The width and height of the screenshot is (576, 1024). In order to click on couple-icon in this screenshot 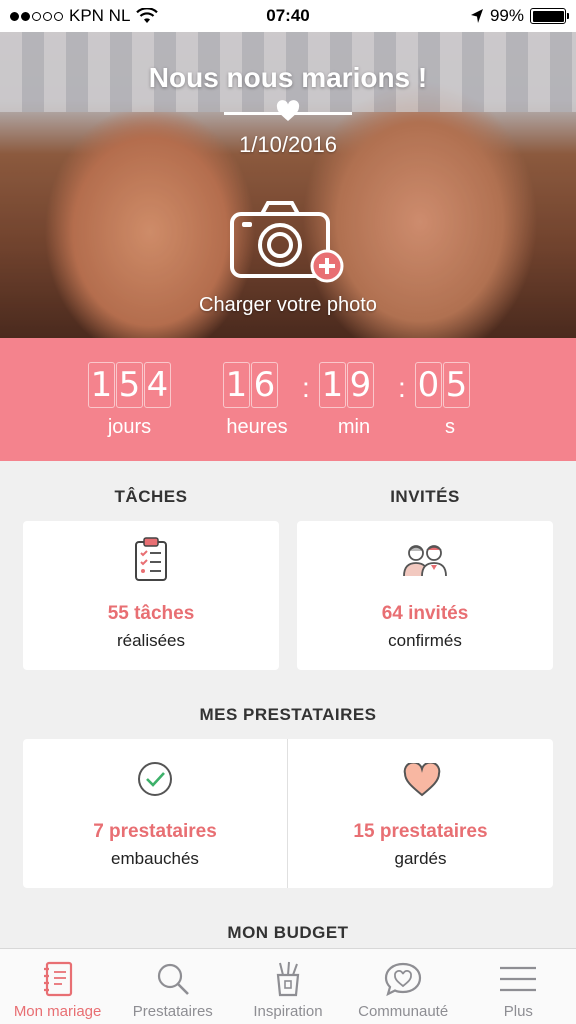, I will do `click(425, 561)`.